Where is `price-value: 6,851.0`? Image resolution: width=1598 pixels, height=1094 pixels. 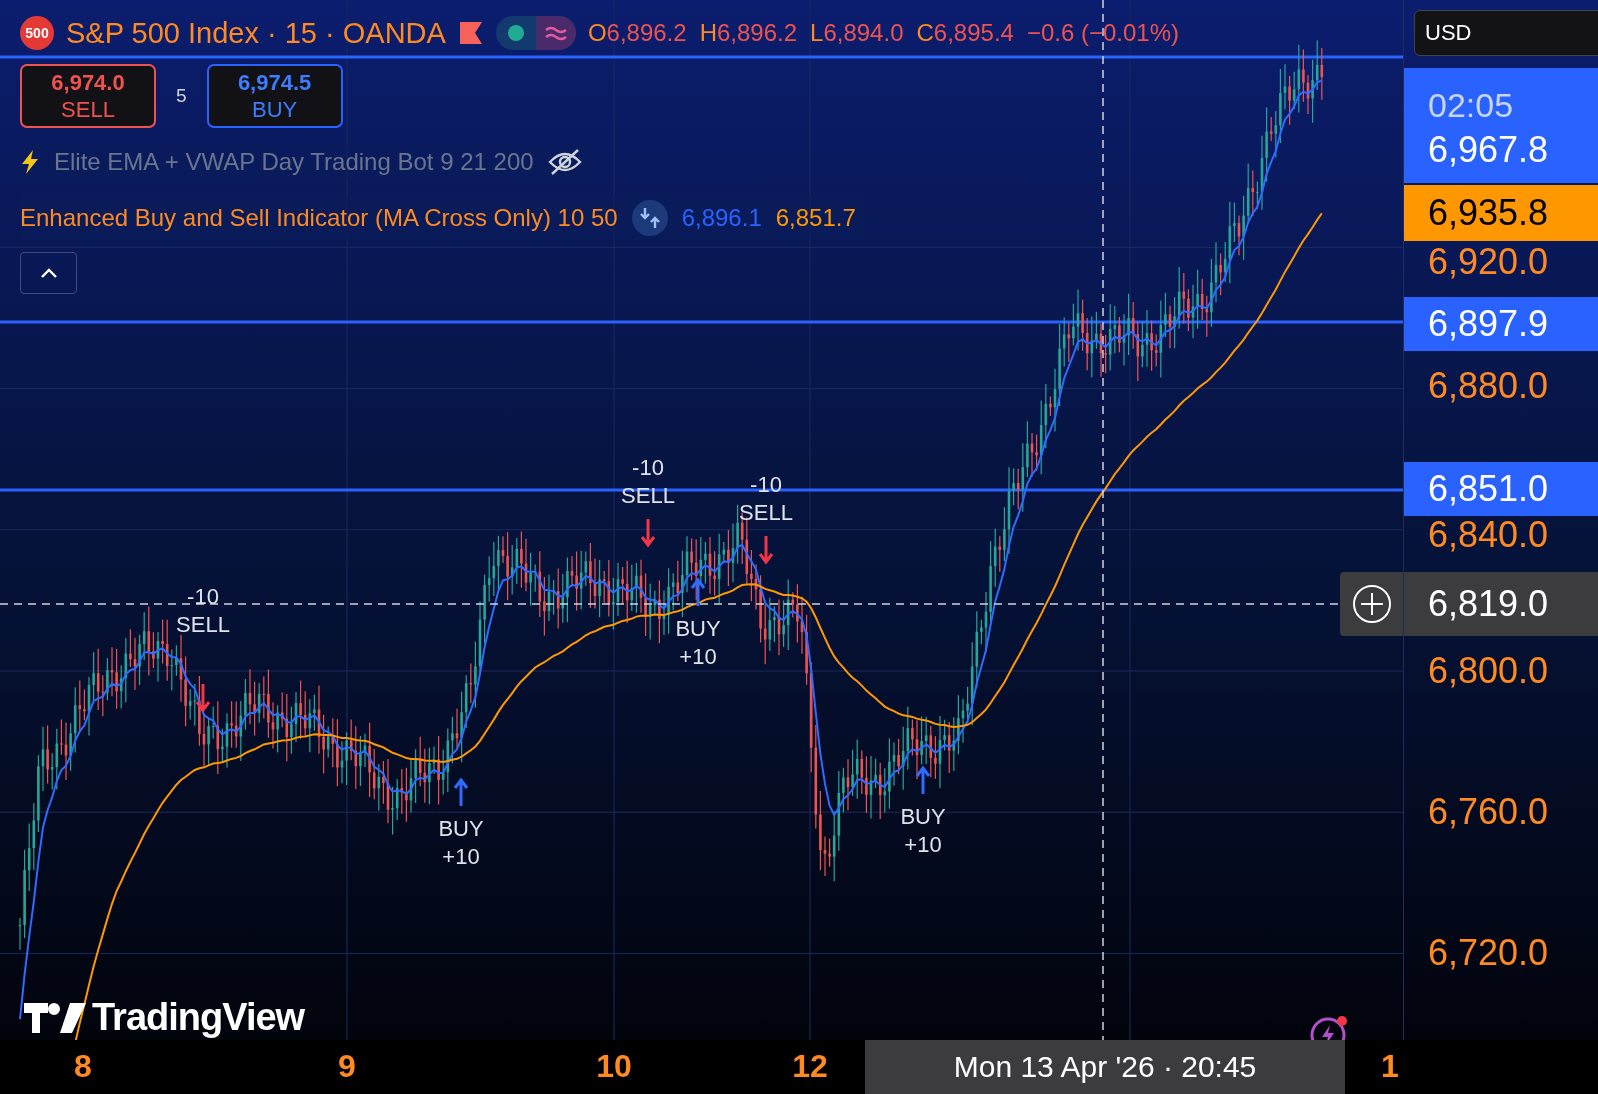
price-value: 6,851.0 is located at coordinates (1489, 489).